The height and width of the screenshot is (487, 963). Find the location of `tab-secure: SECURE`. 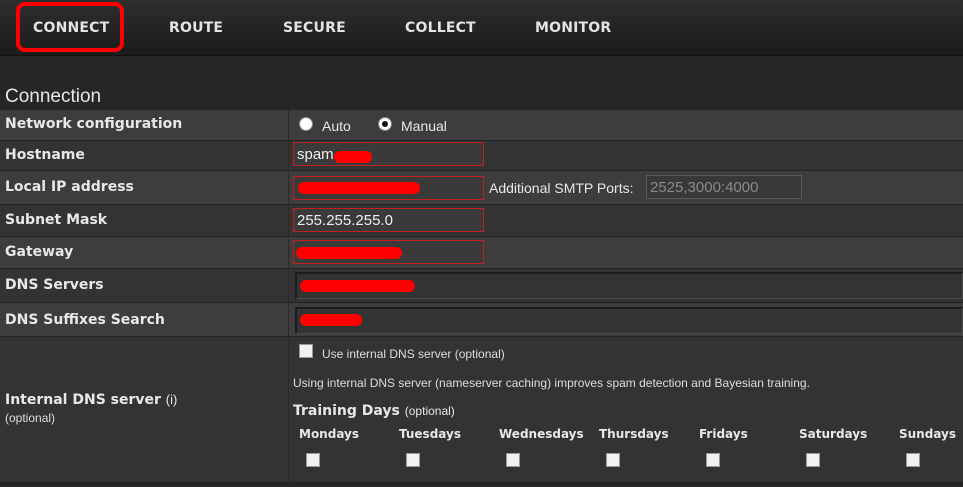

tab-secure: SECURE is located at coordinates (314, 28).